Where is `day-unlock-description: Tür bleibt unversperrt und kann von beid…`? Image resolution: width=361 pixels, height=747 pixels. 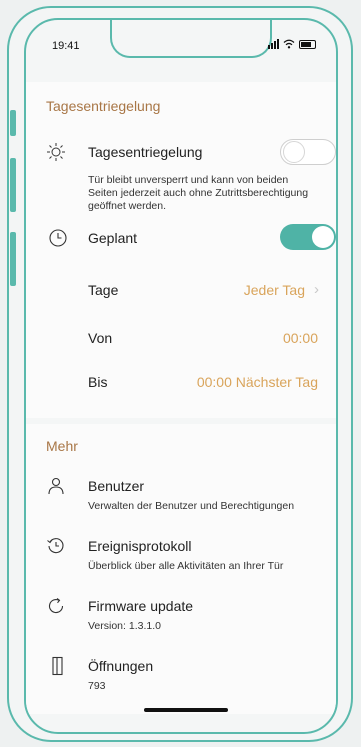
day-unlock-description: Tür bleibt unversperrt und kann von beid… is located at coordinates (198, 193).